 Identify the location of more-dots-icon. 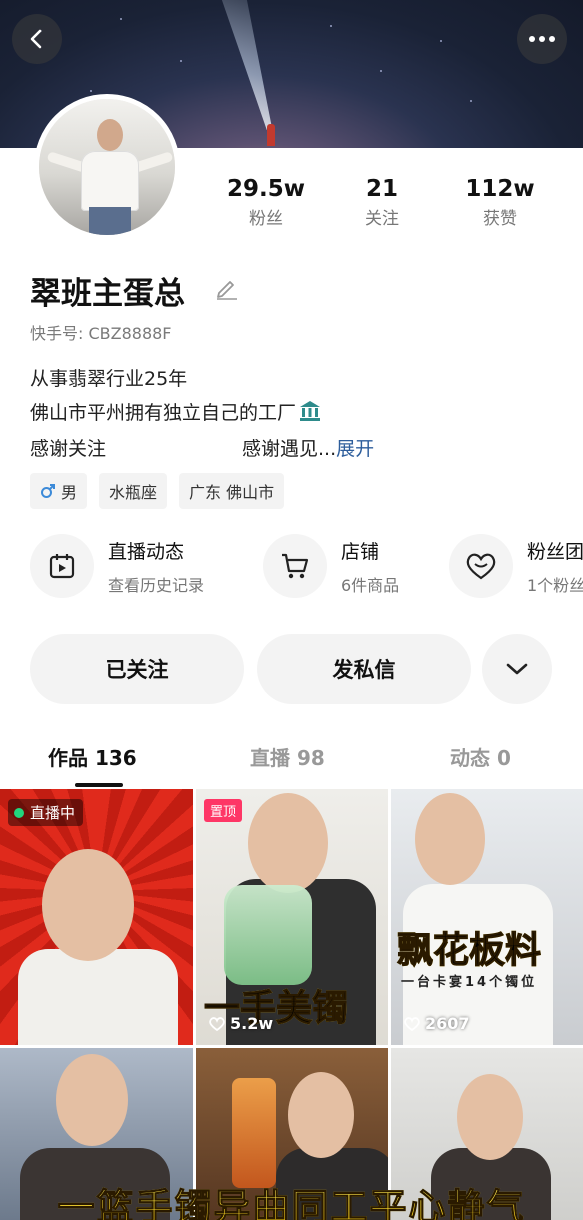
(542, 39).